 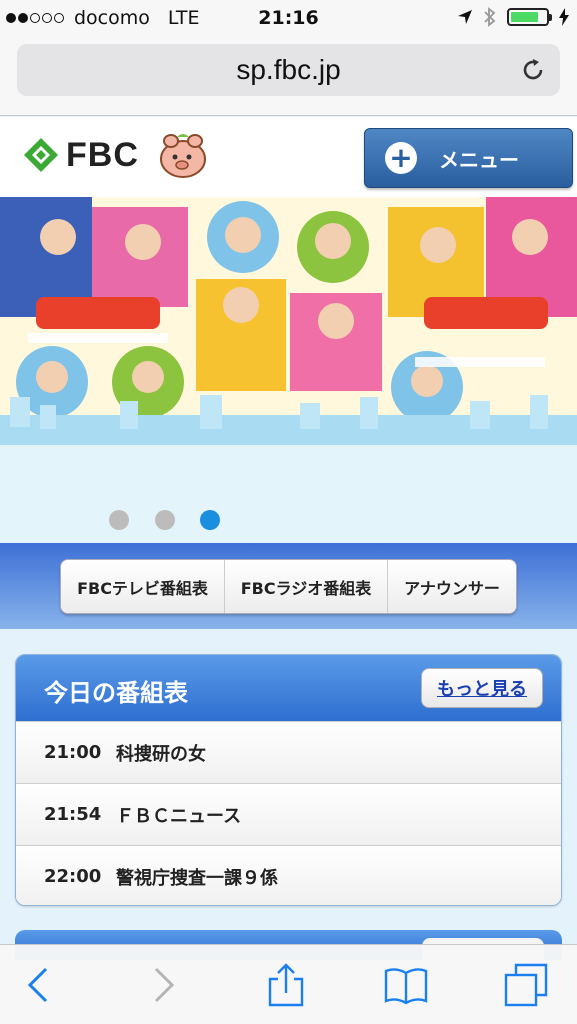 I want to click on banner-background, so click(x=288, y=495).